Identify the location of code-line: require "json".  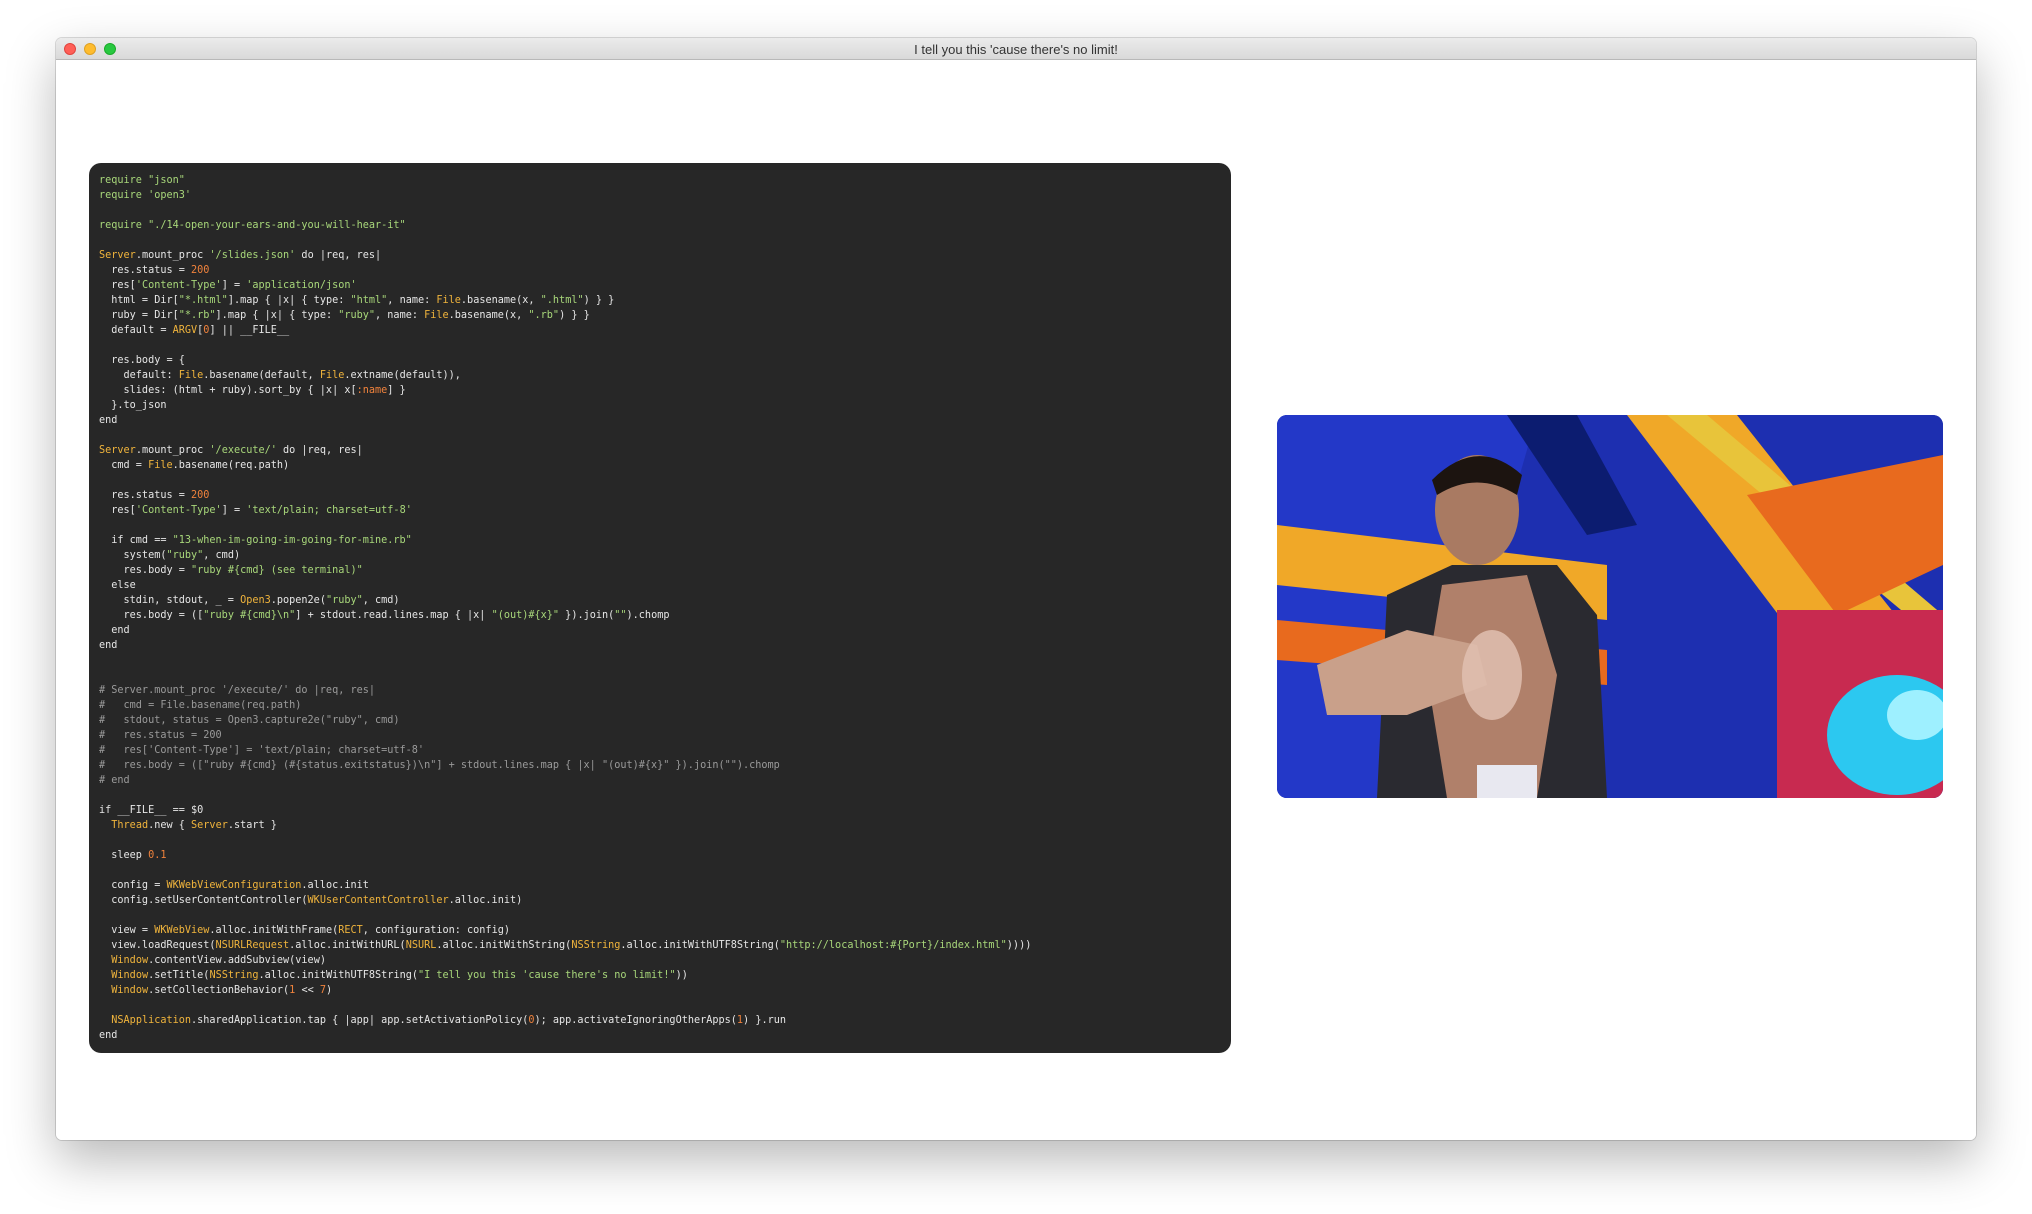
(660, 180).